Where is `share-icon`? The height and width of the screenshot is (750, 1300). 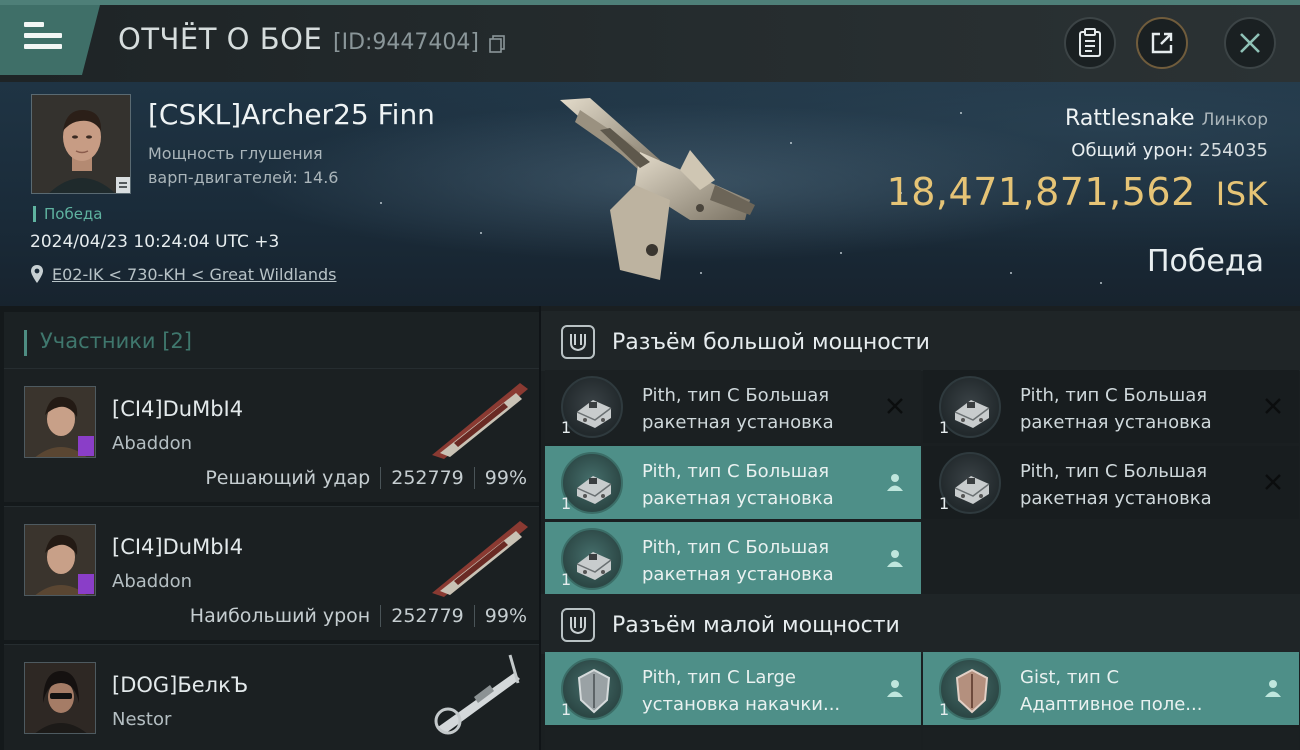 share-icon is located at coordinates (1162, 43).